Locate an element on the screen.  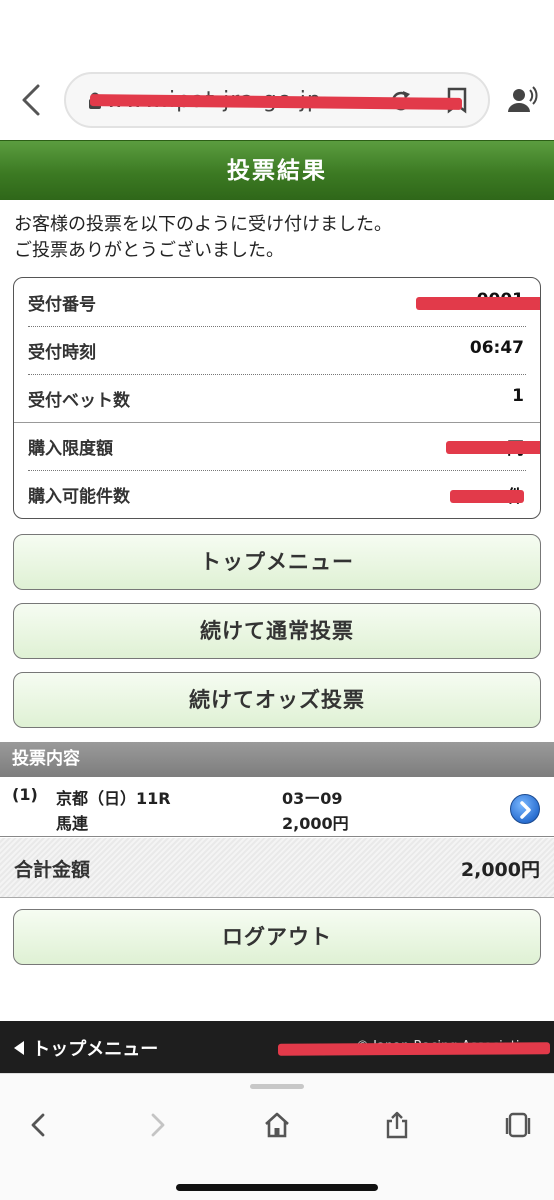
info-label: 購入可能件数 is located at coordinates (79, 497).